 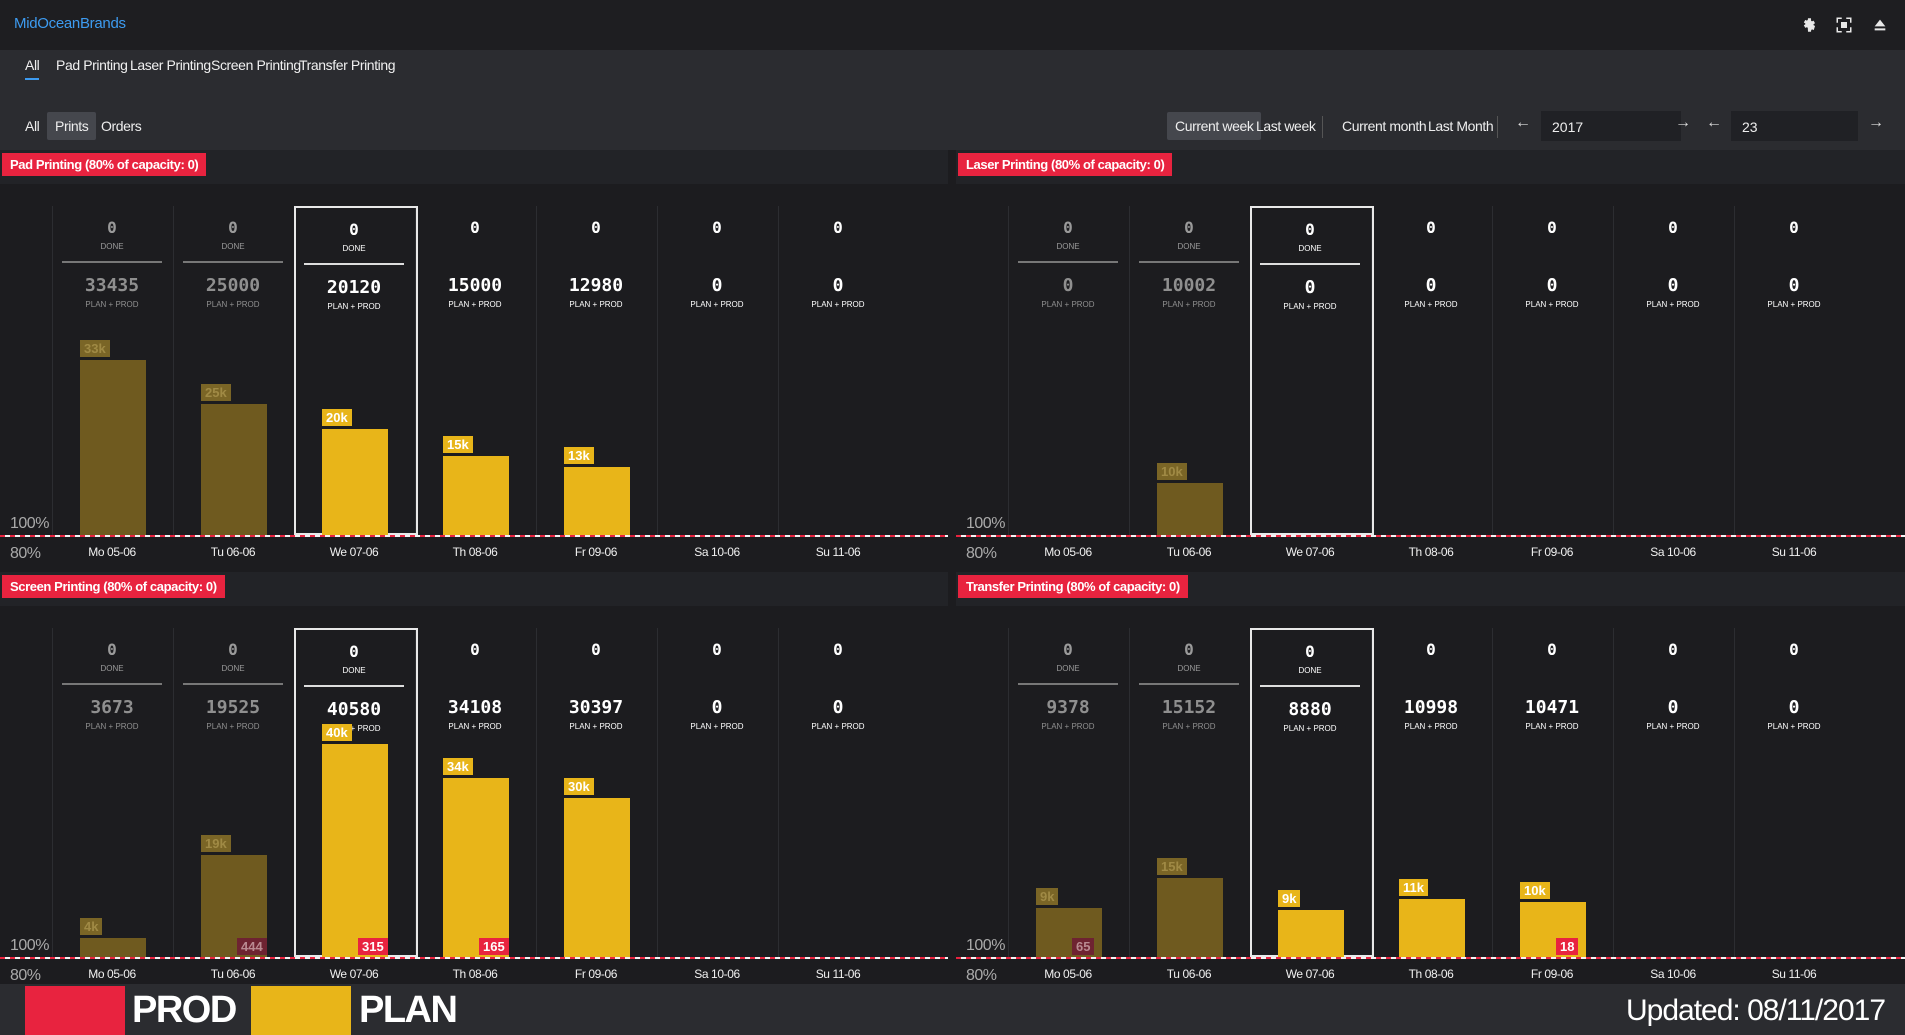 What do you see at coordinates (408, 1010) in the screenshot?
I see `legend-plan-label: PLAN` at bounding box center [408, 1010].